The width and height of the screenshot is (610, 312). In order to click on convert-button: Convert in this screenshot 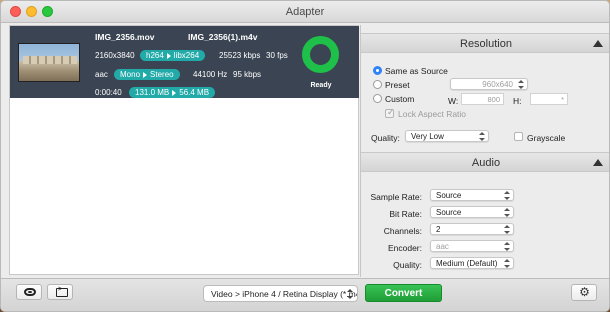, I will do `click(403, 293)`.